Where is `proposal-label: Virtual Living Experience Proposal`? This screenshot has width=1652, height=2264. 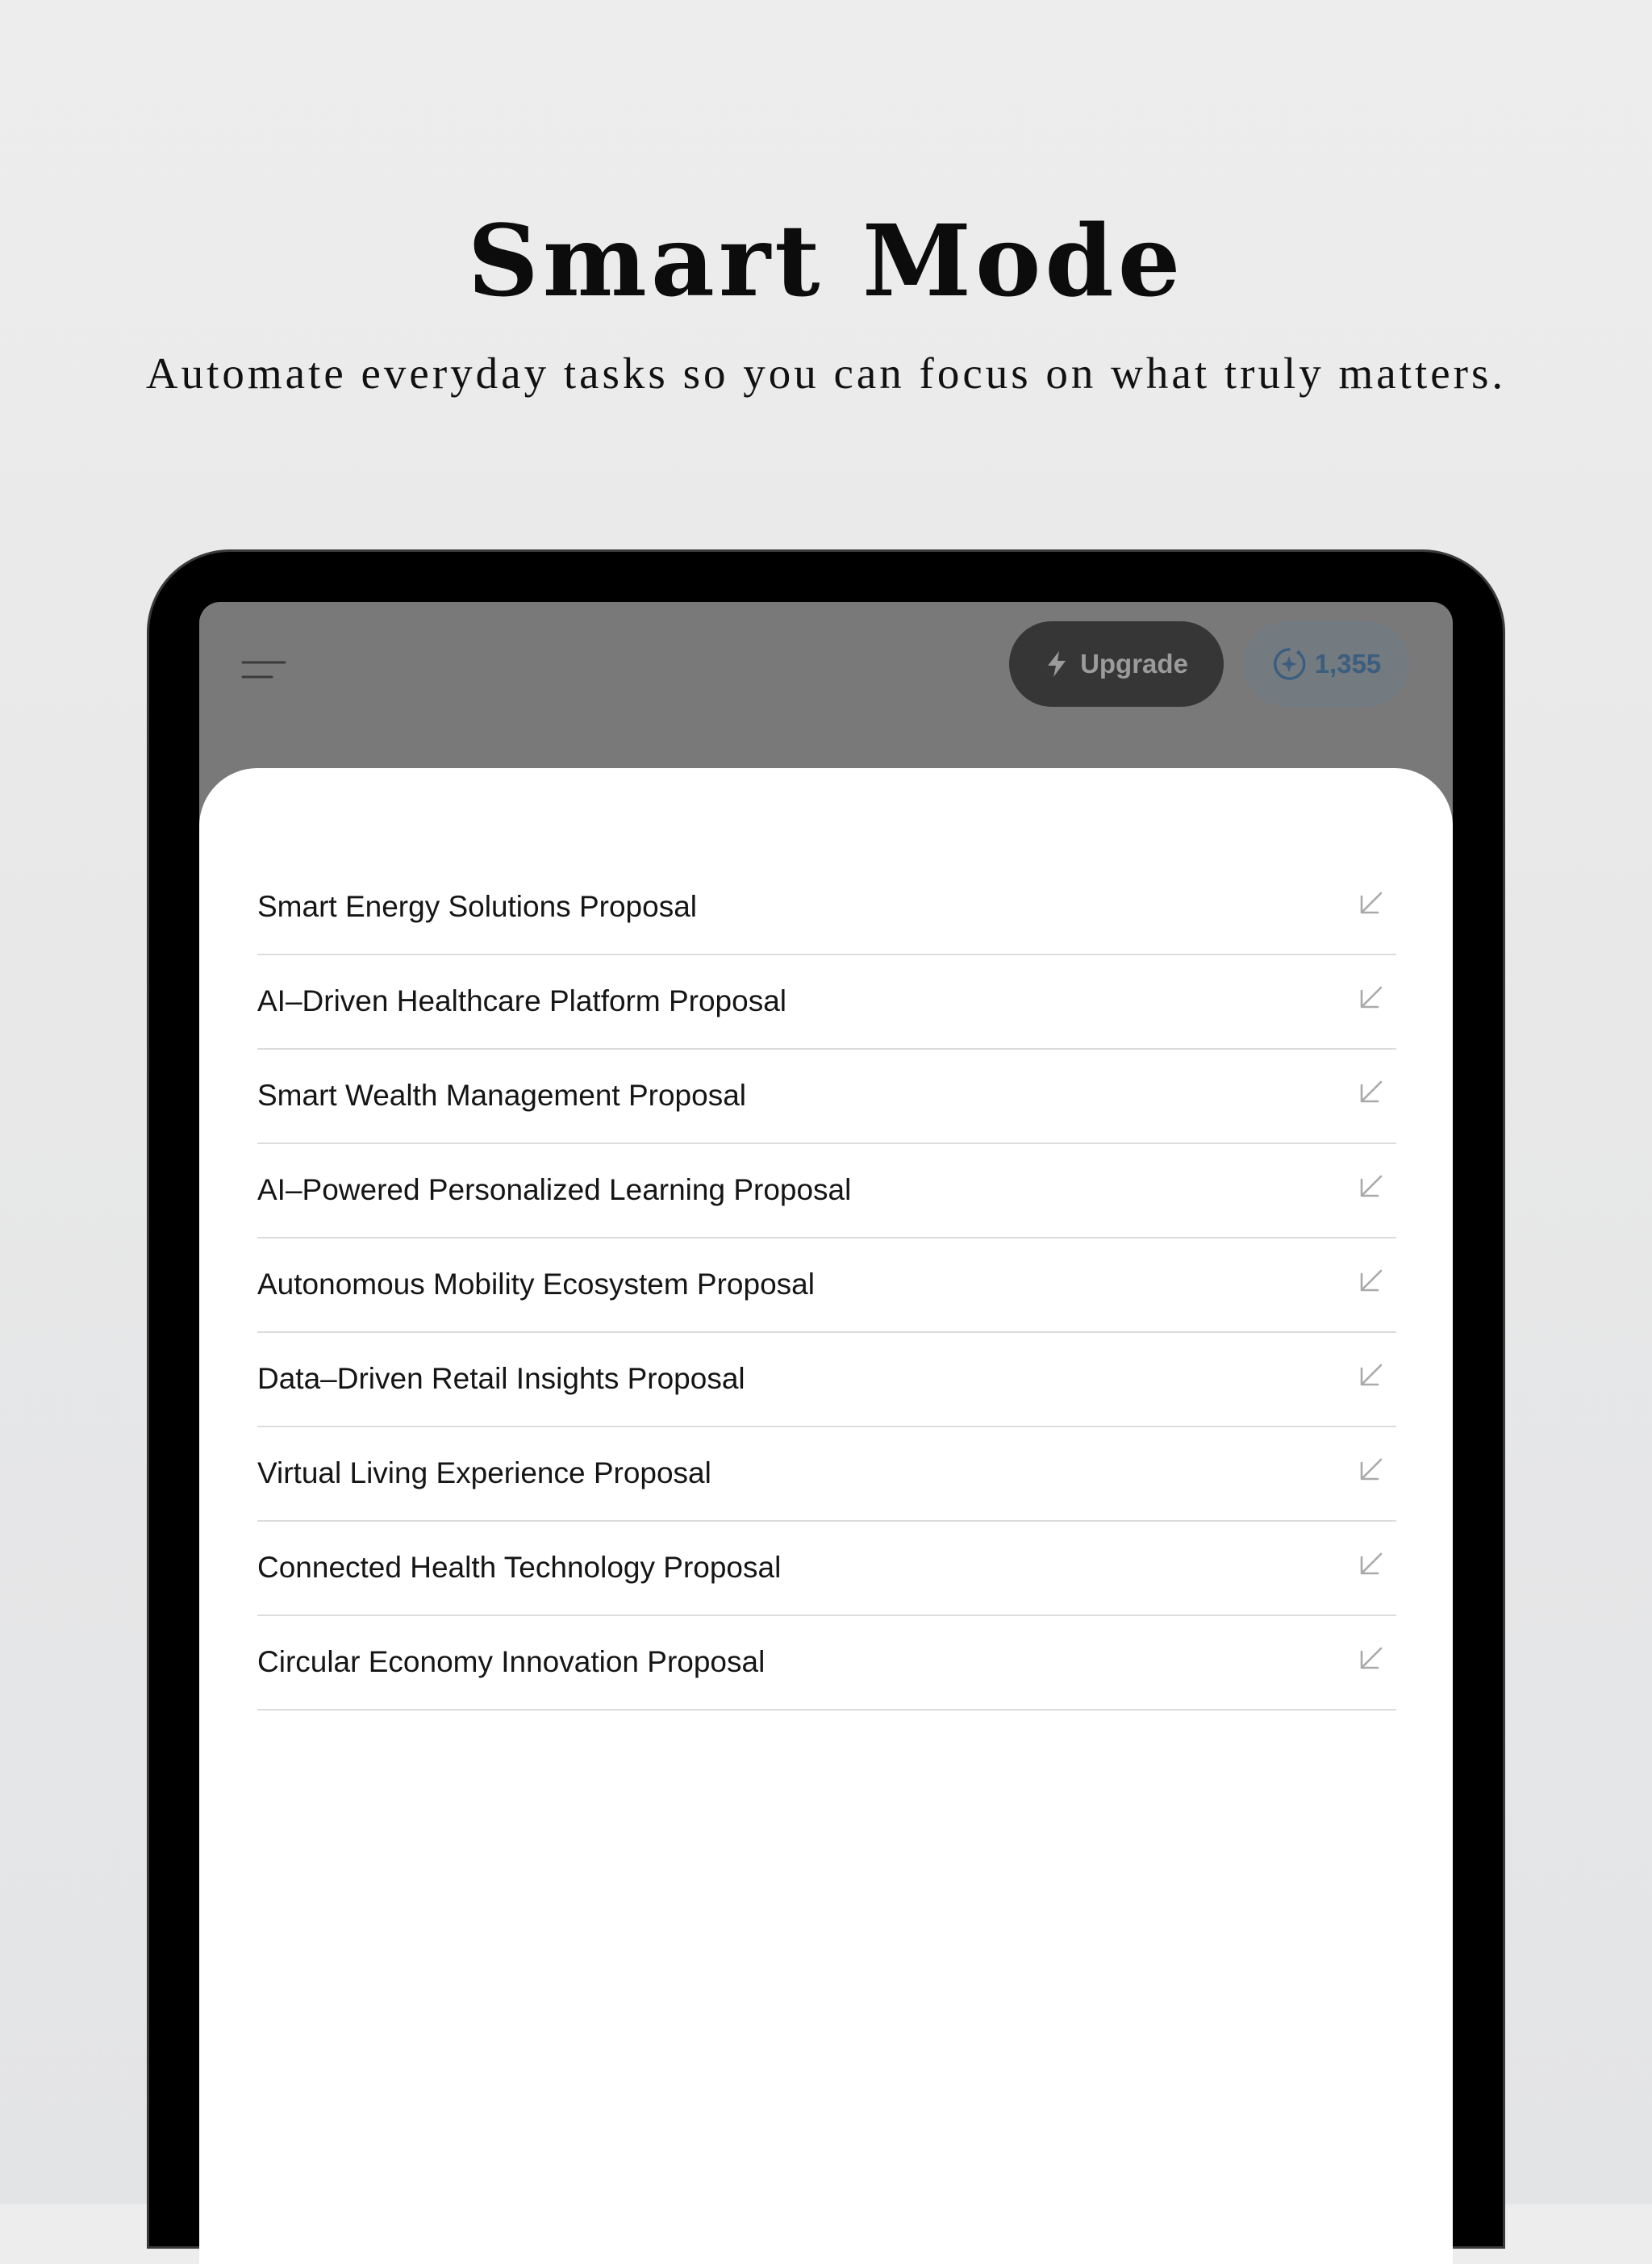 proposal-label: Virtual Living Experience Proposal is located at coordinates (484, 1472).